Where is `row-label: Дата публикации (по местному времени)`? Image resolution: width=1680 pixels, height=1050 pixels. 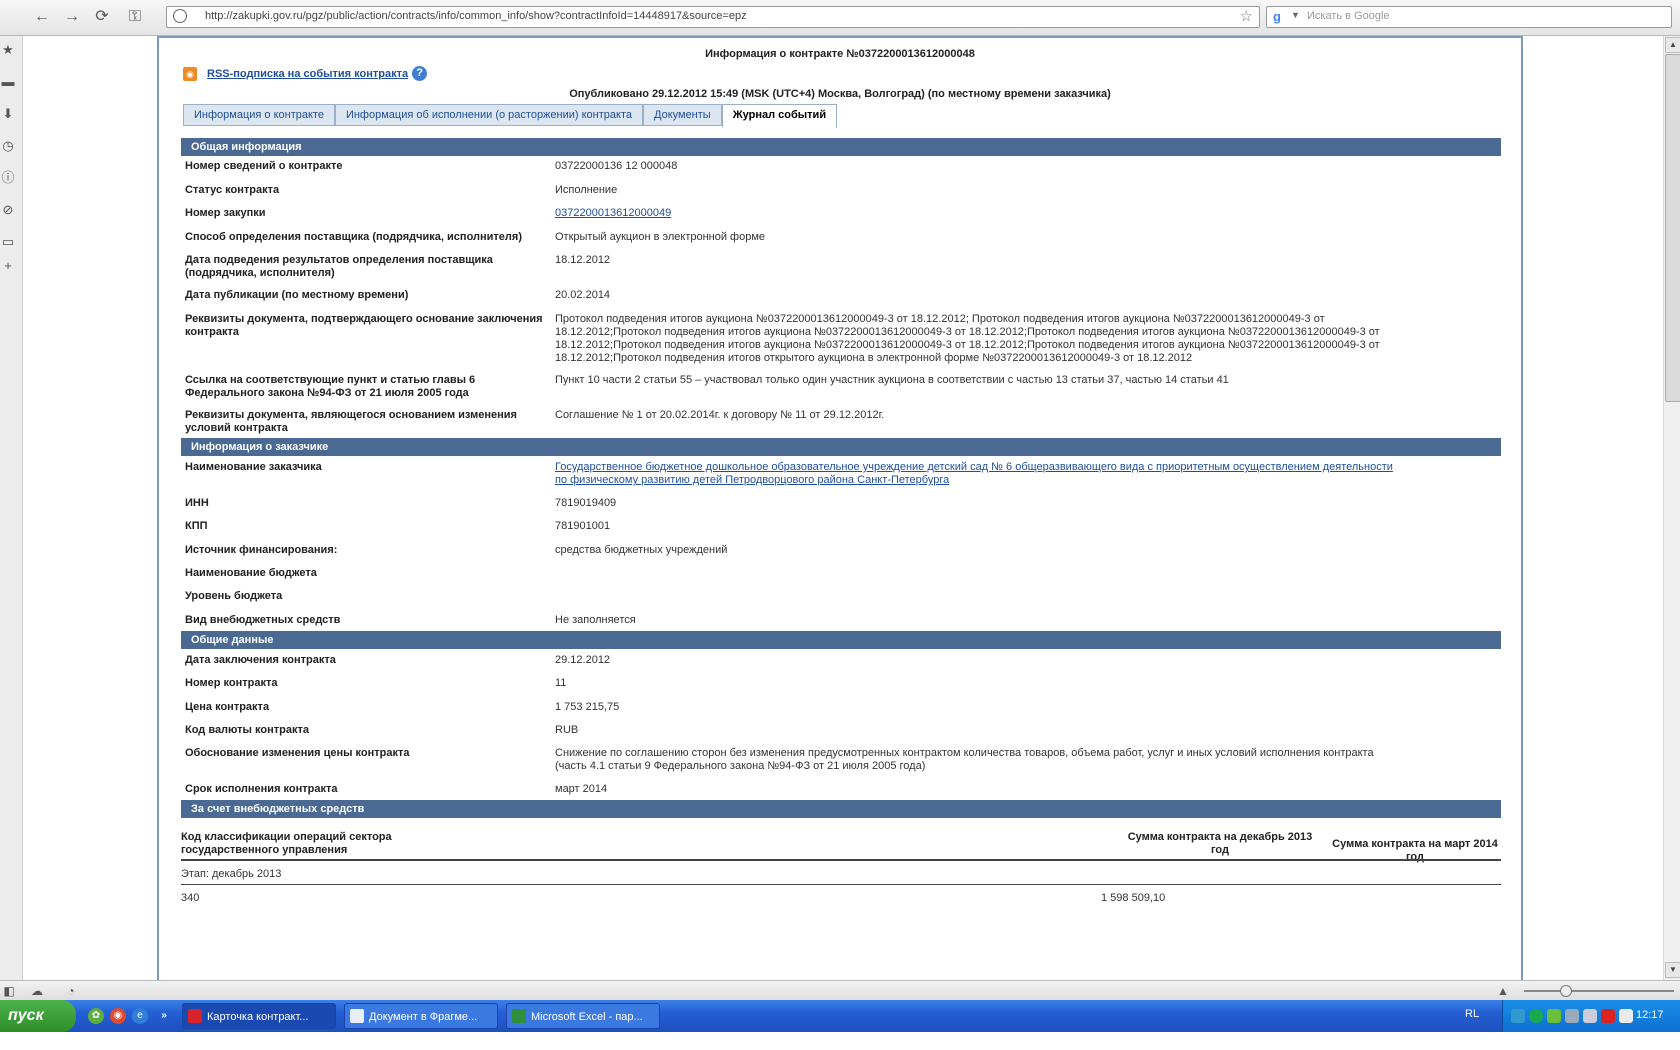
row-label: Дата публикации (по местному времени) is located at coordinates (297, 295).